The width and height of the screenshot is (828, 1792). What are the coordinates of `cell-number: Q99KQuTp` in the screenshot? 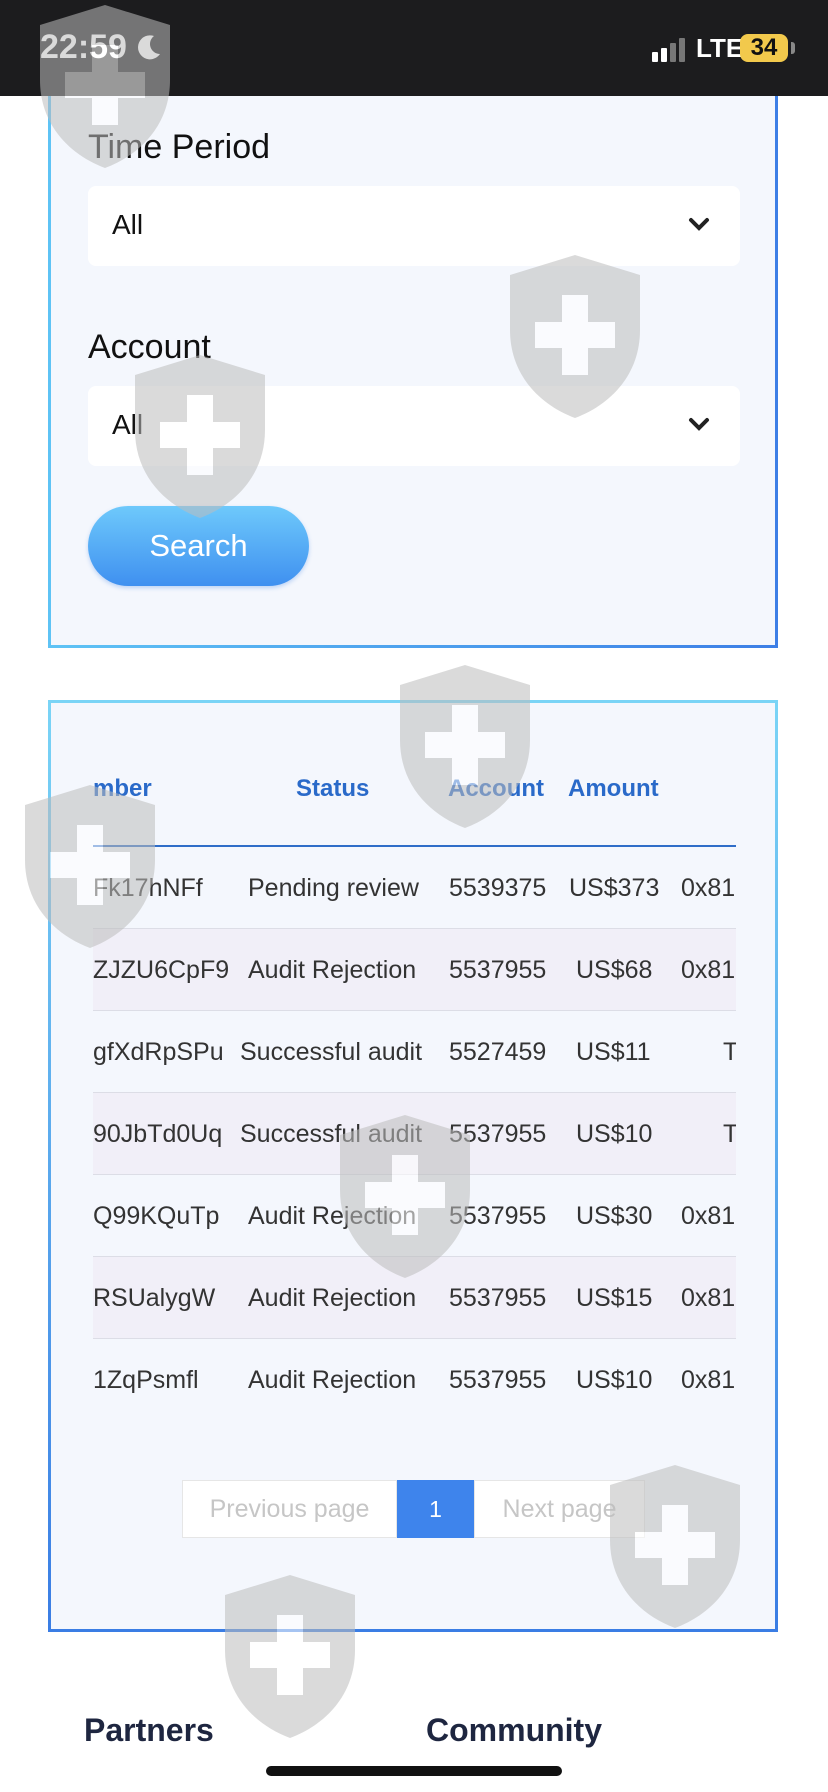 It's located at (156, 1216).